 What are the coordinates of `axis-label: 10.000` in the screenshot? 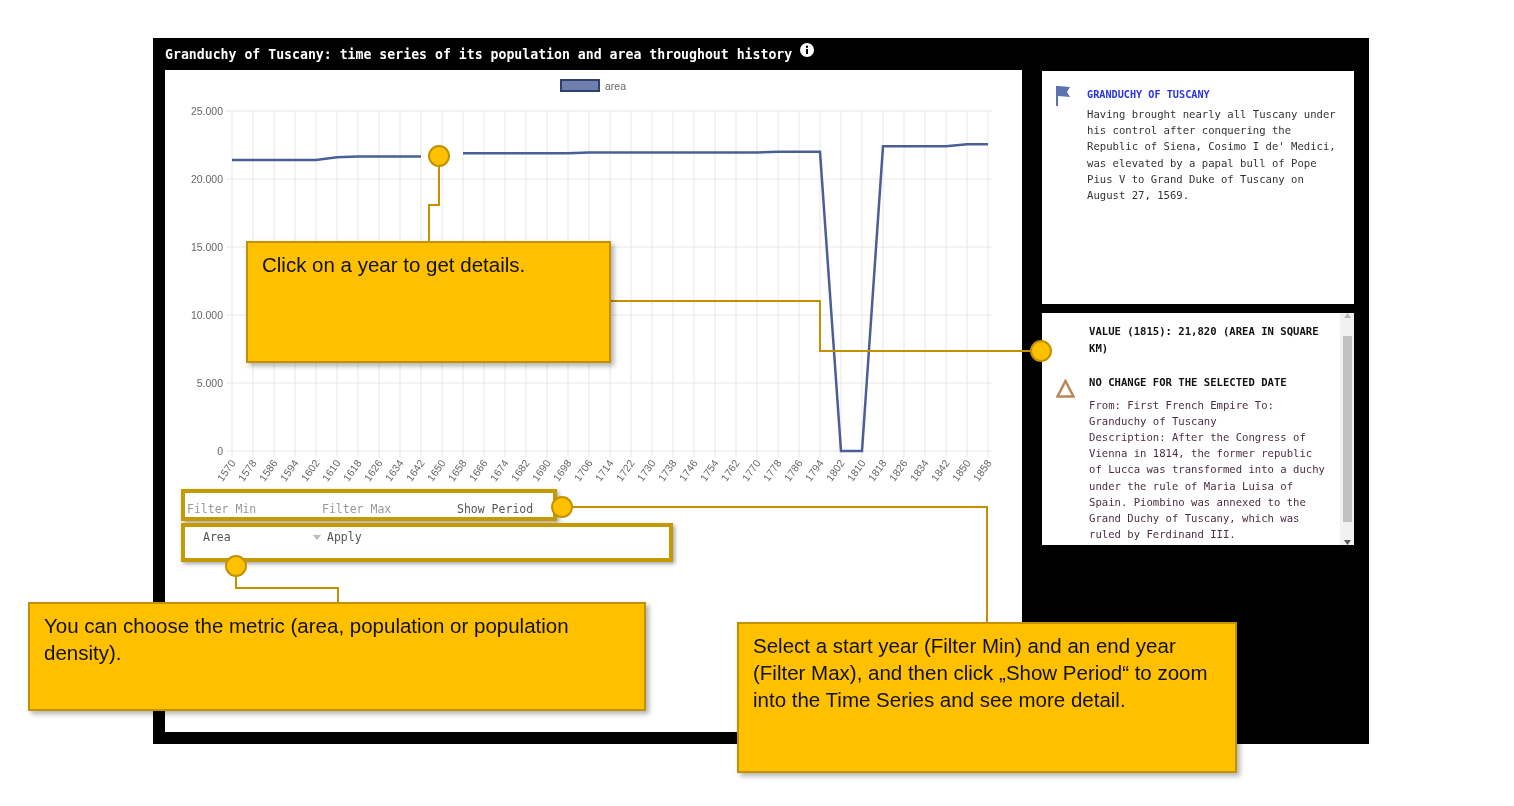 It's located at (206, 315).